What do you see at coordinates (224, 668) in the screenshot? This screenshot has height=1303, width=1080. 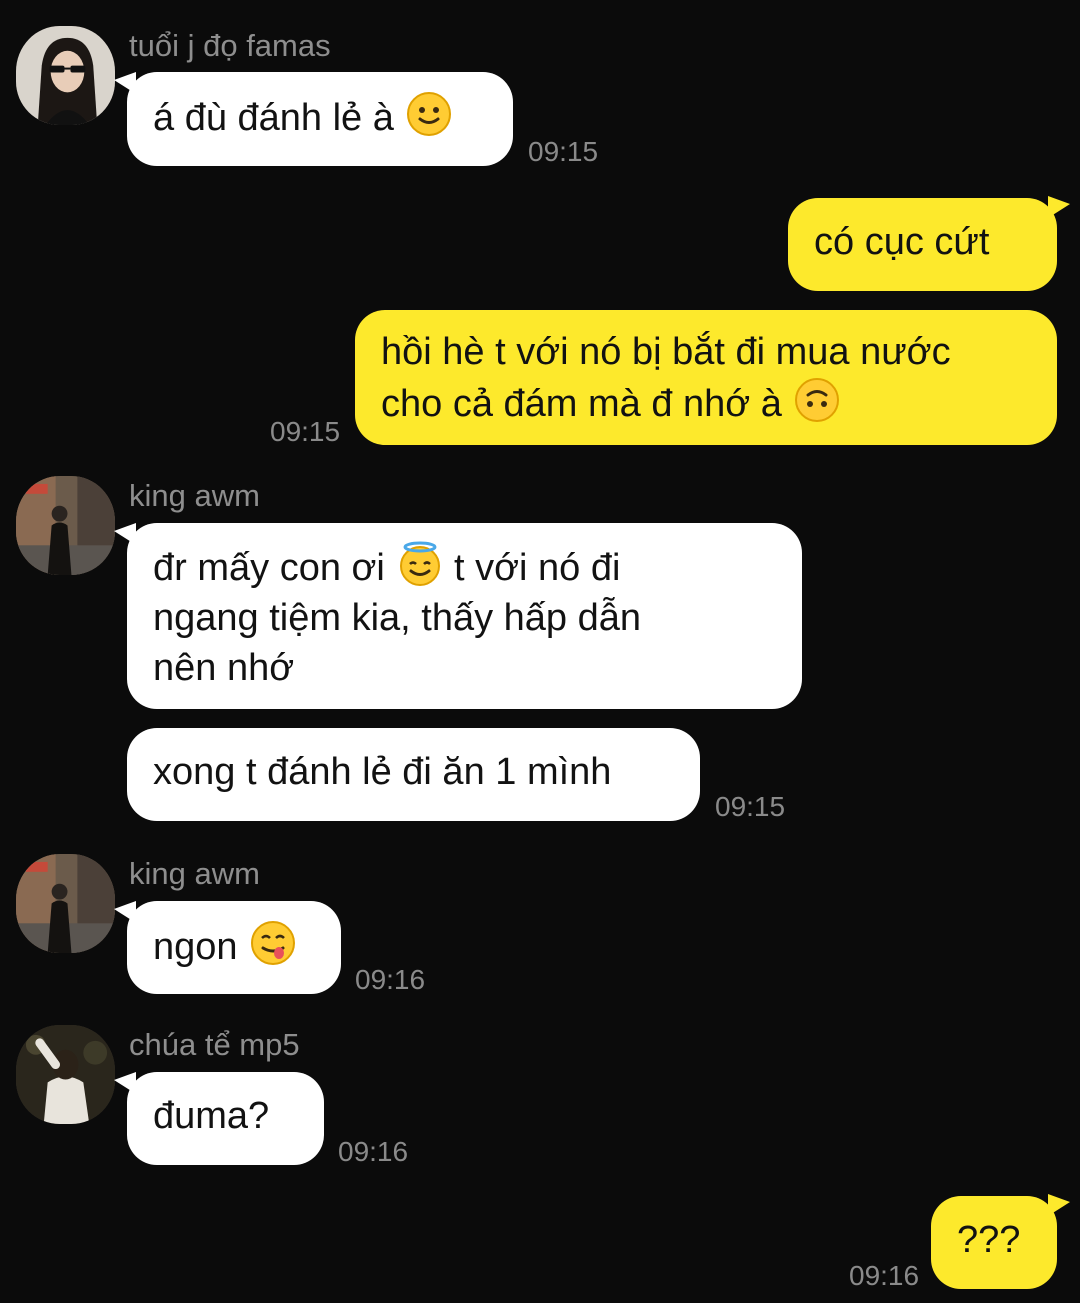 I see `message-text-line: nên nhớ` at bounding box center [224, 668].